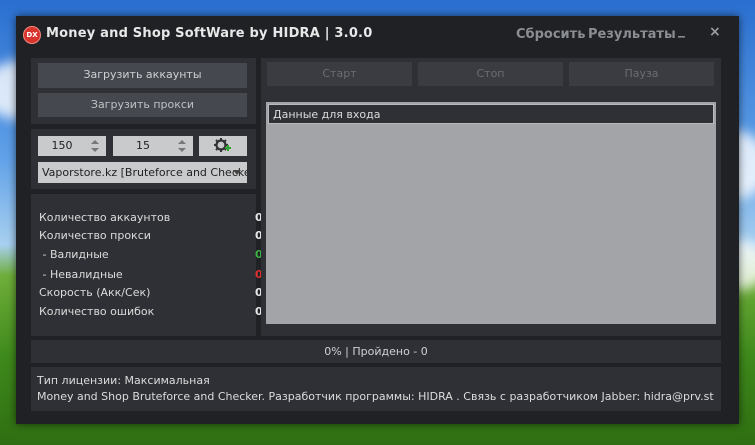 This screenshot has width=755, height=445. I want to click on stat-errors-label: Количество ошибок, so click(97, 311).